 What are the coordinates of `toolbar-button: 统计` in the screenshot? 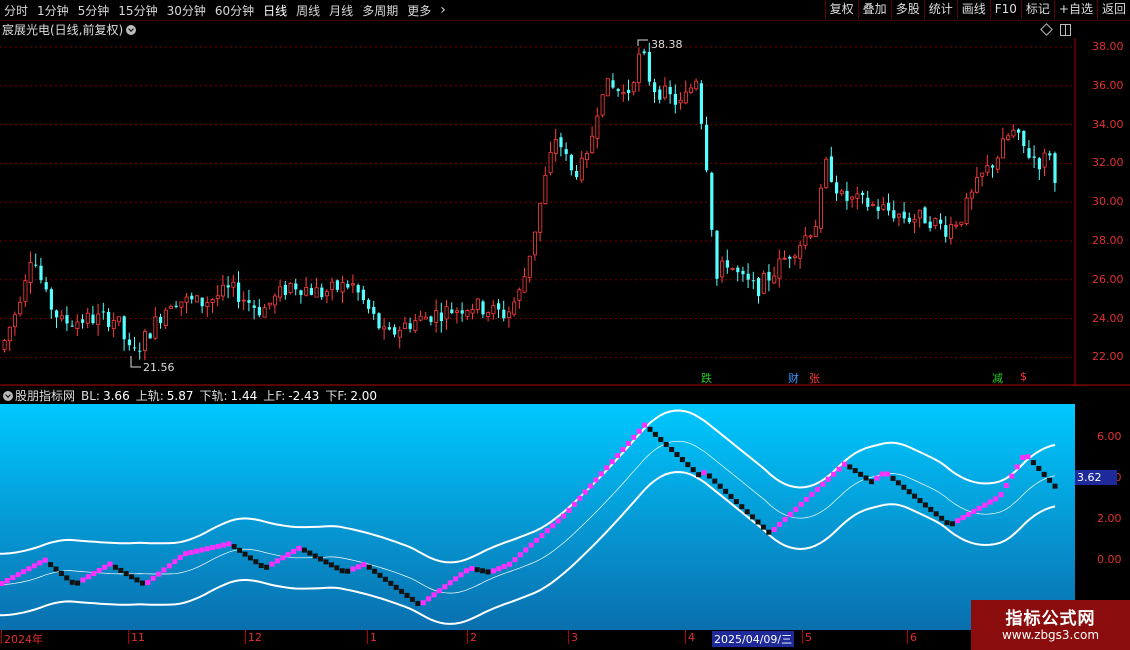 It's located at (940, 9).